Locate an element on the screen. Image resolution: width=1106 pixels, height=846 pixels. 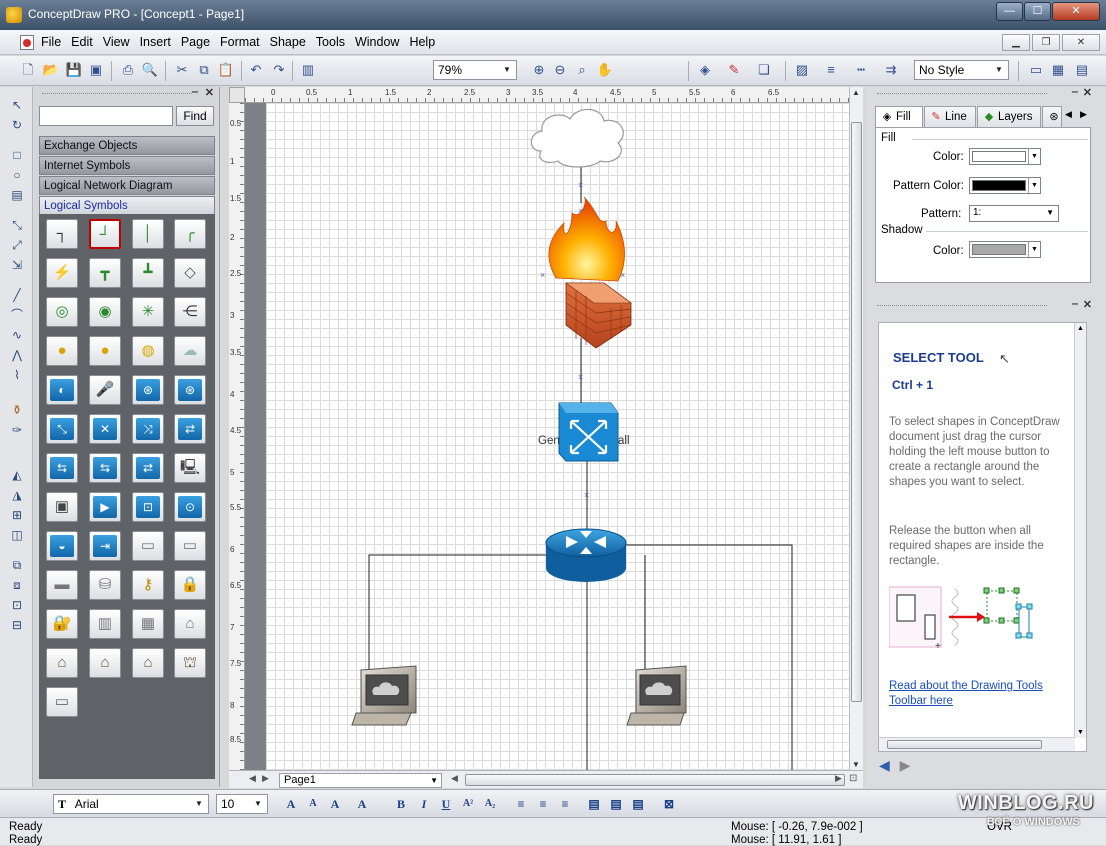
cut-icon: ✂ is located at coordinates (182, 70).